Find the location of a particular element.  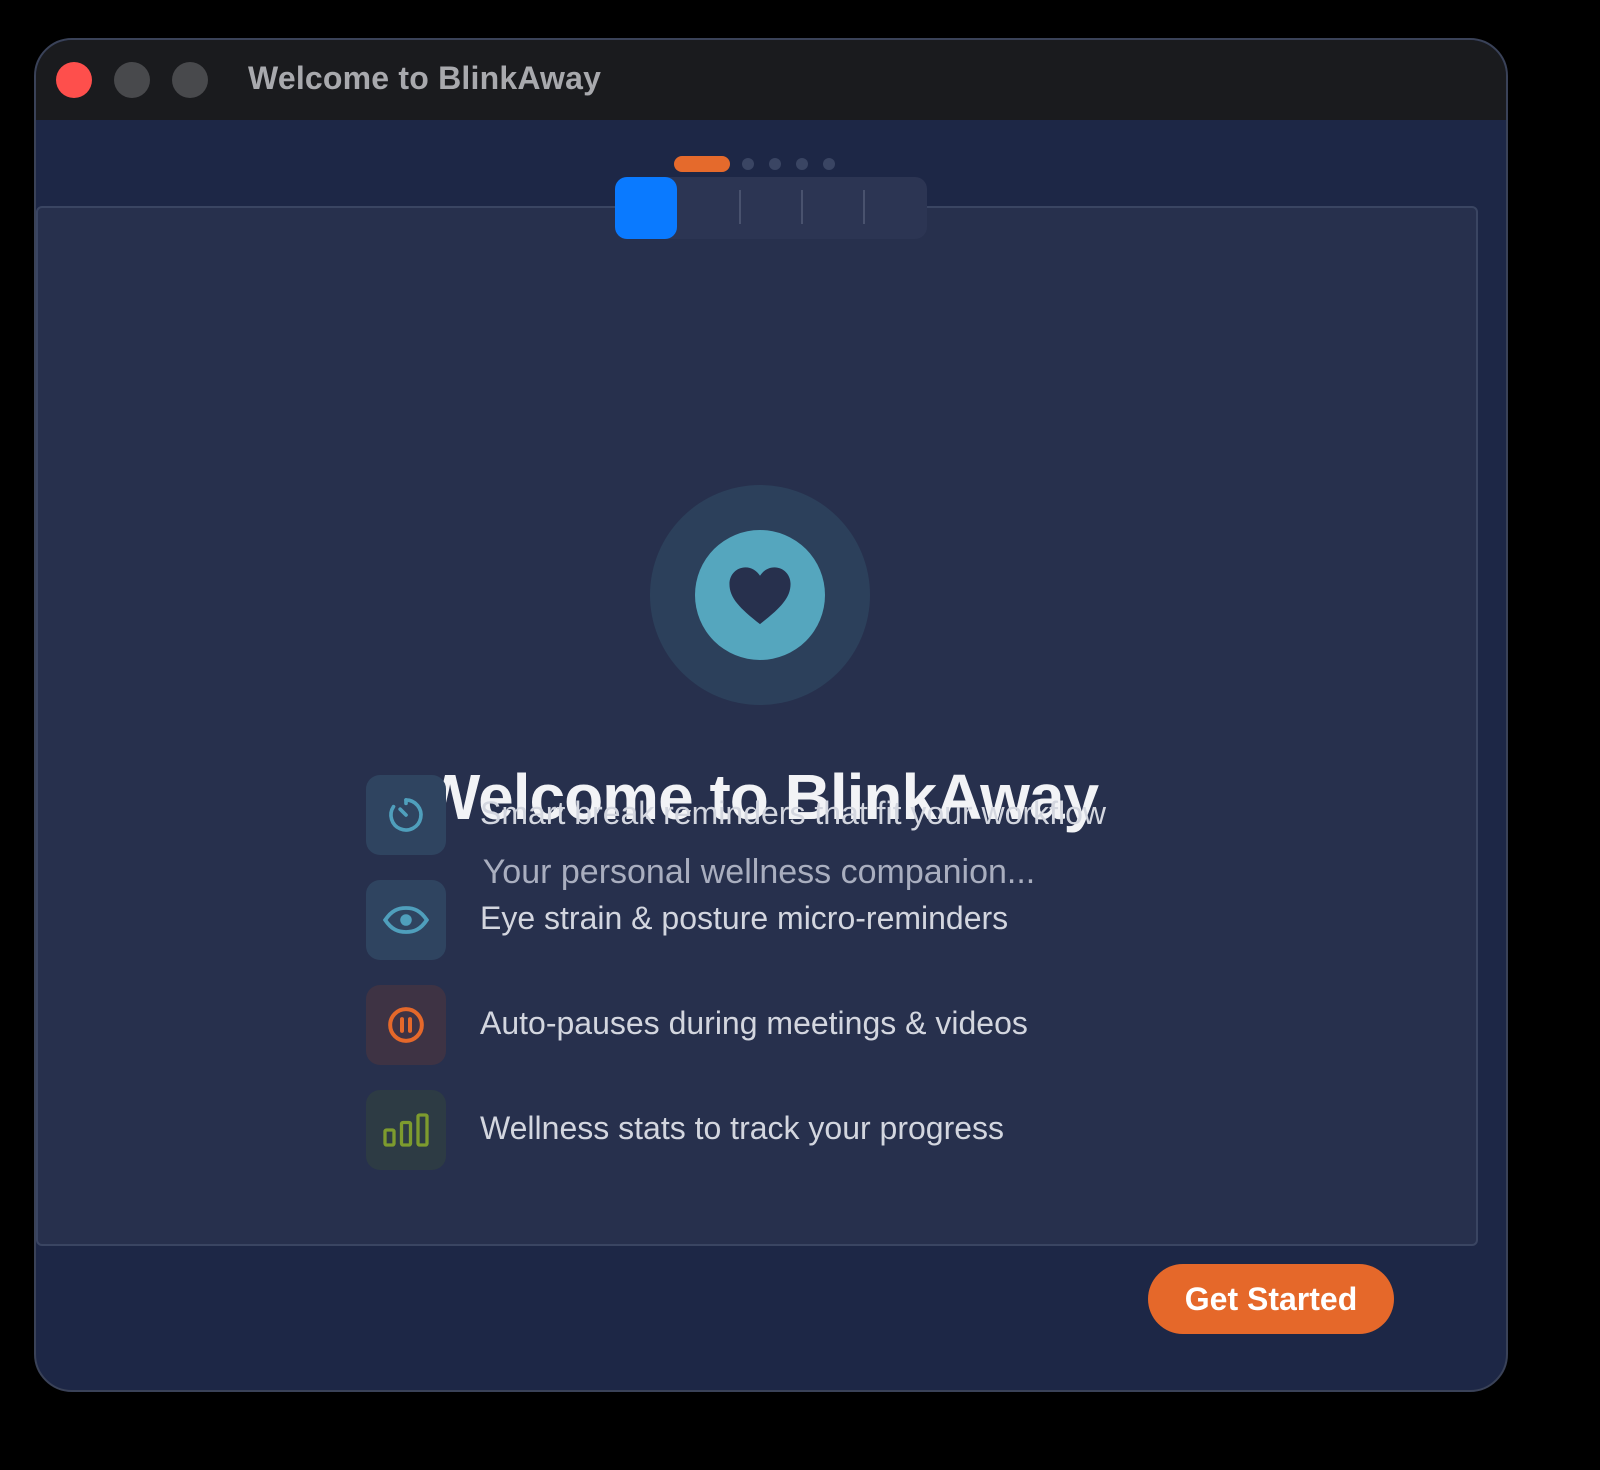

title-bar: Welcome to BlinkAway is located at coordinates (771, 80).